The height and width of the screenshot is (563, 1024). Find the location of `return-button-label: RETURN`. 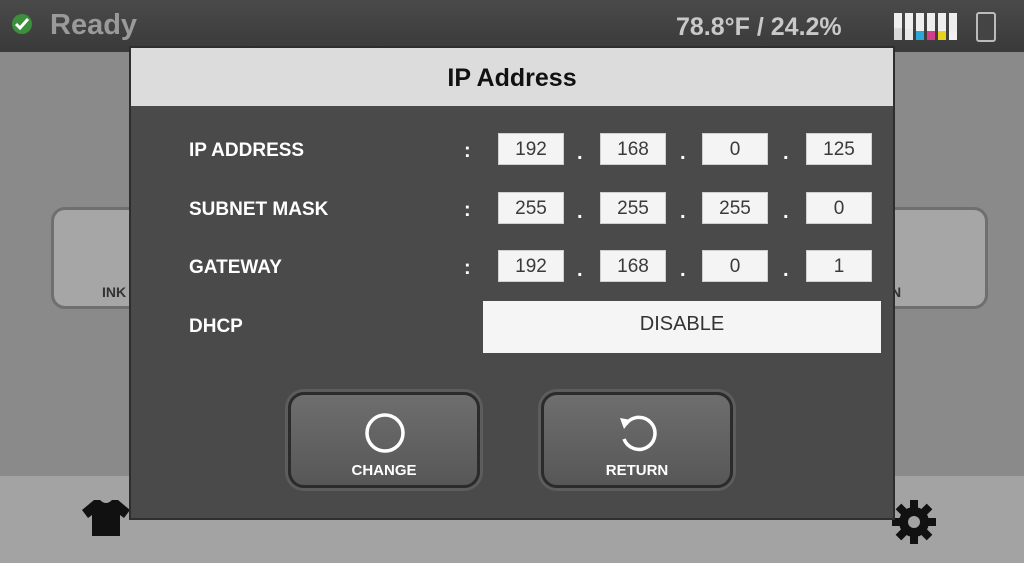

return-button-label: RETURN is located at coordinates (637, 470).